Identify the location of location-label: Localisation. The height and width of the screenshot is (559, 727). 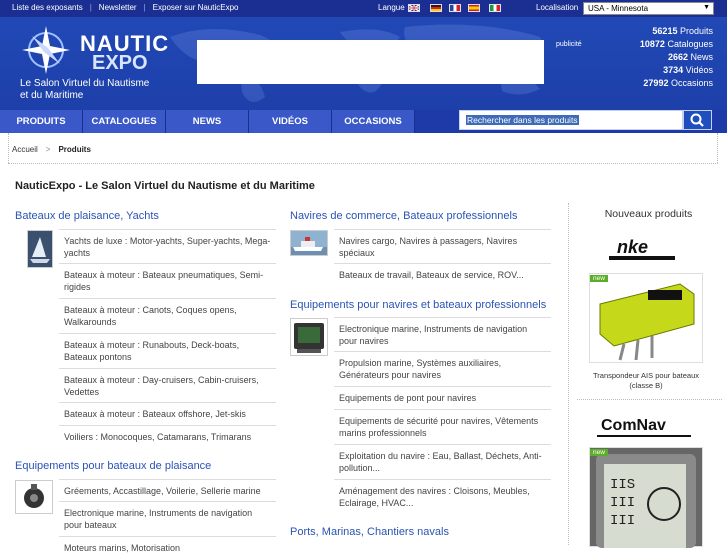
(557, 7).